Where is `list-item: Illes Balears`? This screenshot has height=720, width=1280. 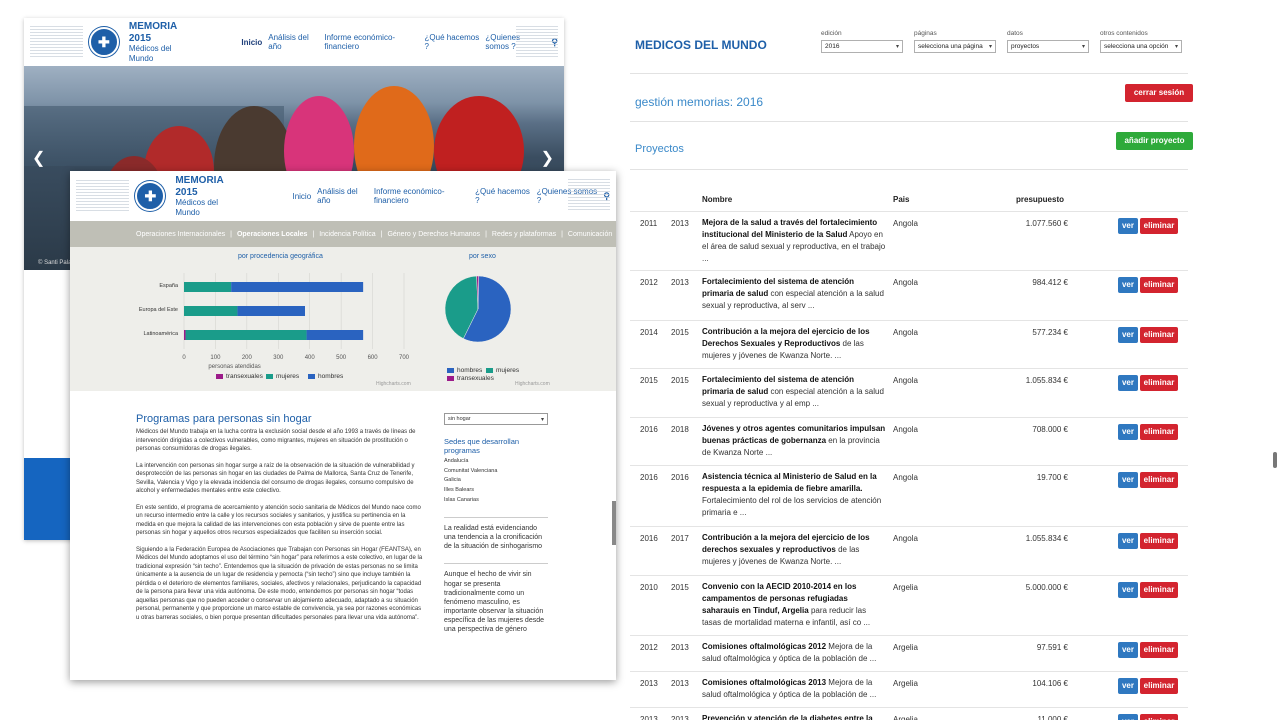
list-item: Illes Balears is located at coordinates (459, 489).